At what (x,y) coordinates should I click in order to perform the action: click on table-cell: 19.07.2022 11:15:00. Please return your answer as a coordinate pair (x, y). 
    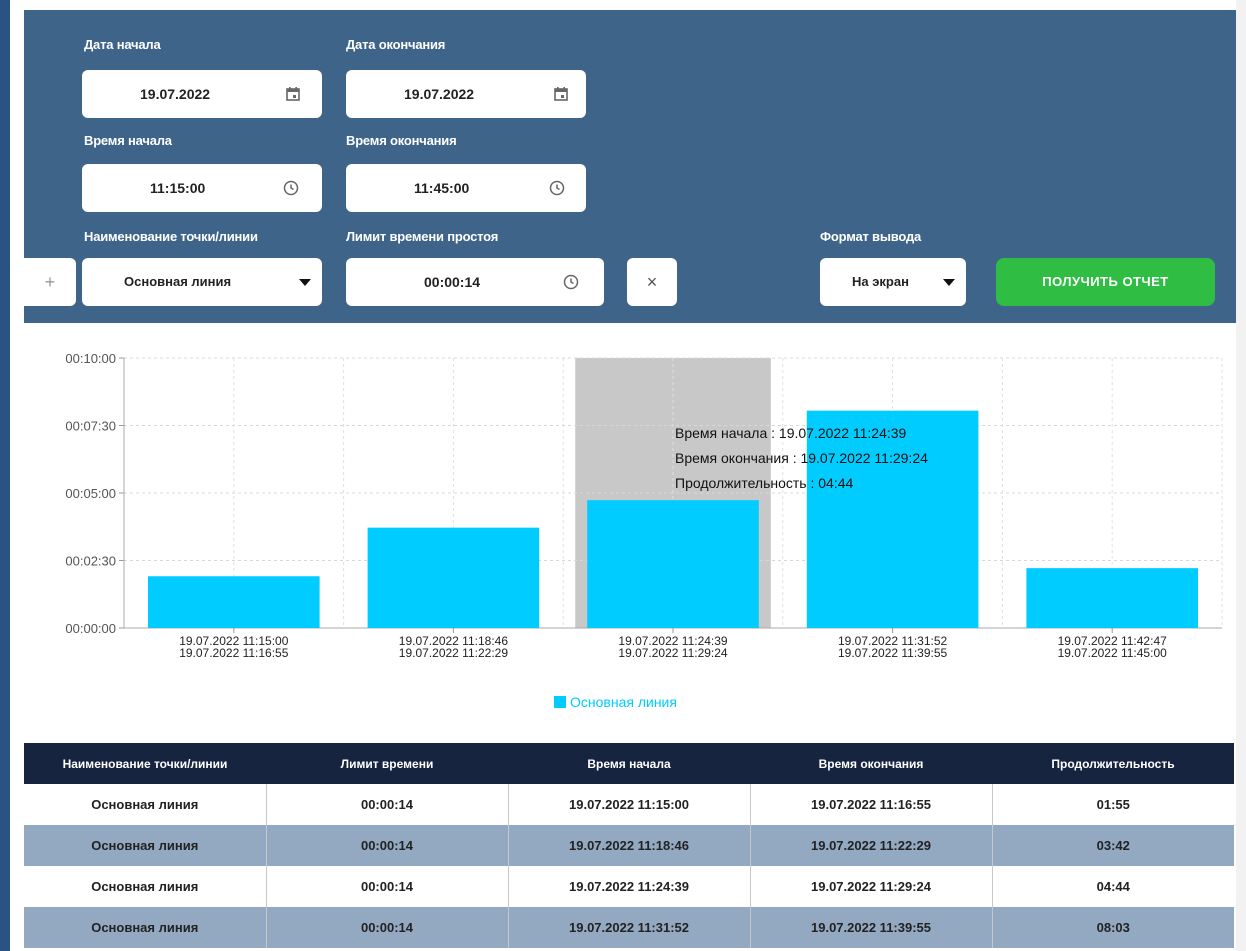
    Looking at the image, I should click on (629, 804).